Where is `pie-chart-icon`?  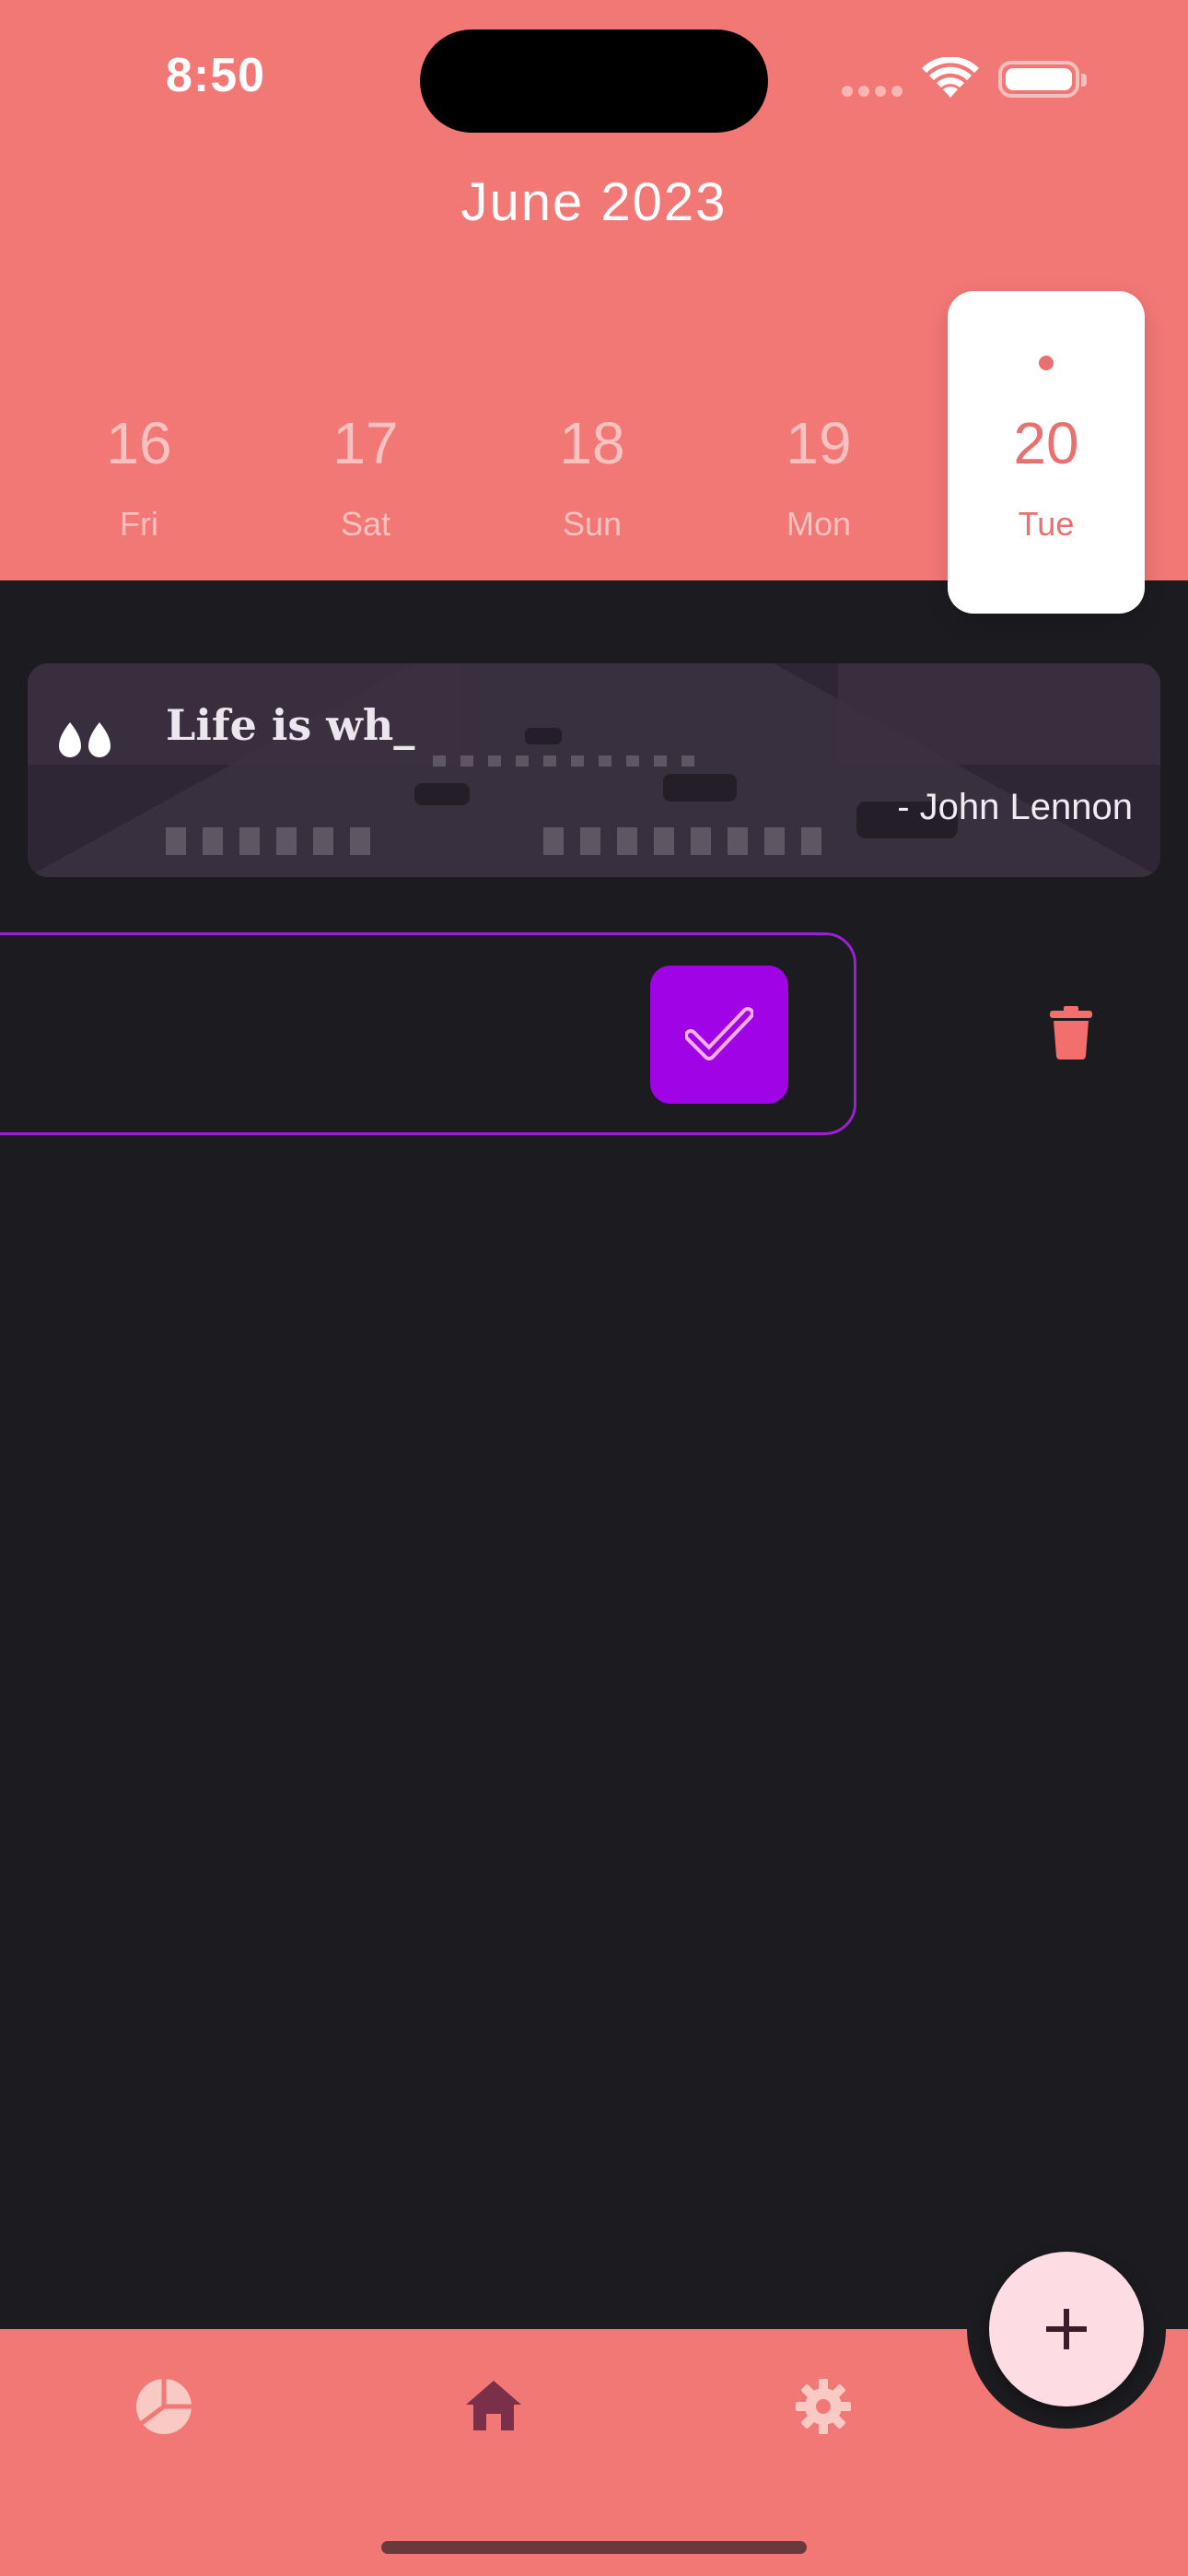
pie-chart-icon is located at coordinates (164, 2406).